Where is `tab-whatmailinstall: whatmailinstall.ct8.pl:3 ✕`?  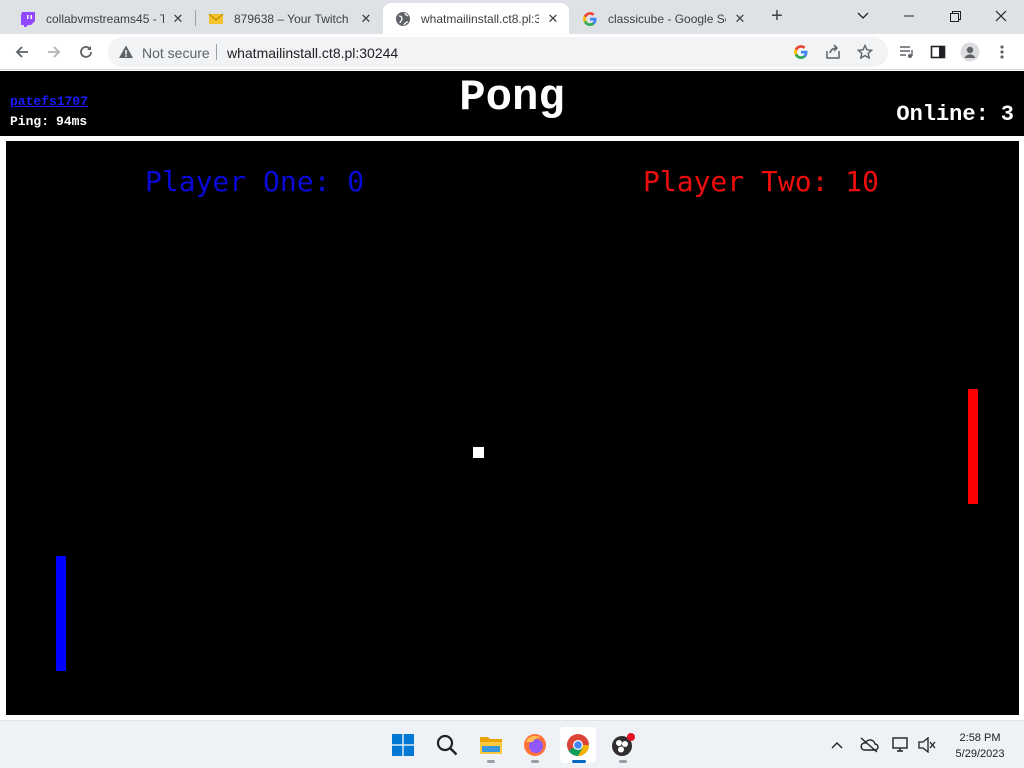
tab-whatmailinstall: whatmailinstall.ct8.pl:3 ✕ is located at coordinates (476, 18).